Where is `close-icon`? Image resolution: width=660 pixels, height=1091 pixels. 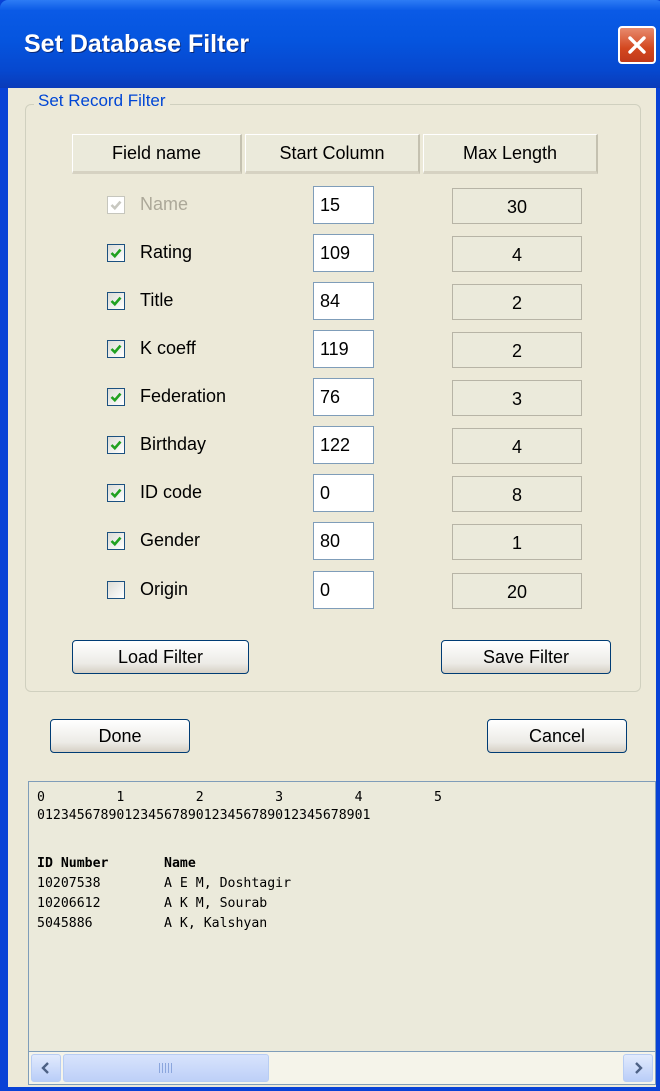 close-icon is located at coordinates (637, 45).